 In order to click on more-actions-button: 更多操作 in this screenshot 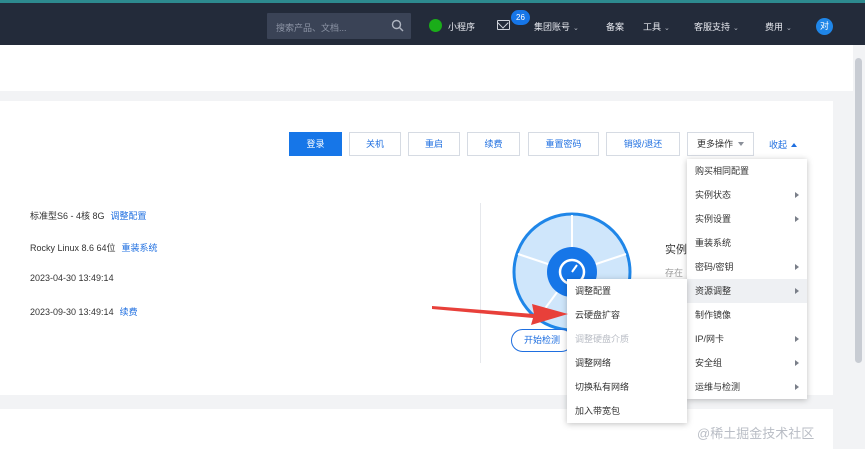, I will do `click(720, 144)`.